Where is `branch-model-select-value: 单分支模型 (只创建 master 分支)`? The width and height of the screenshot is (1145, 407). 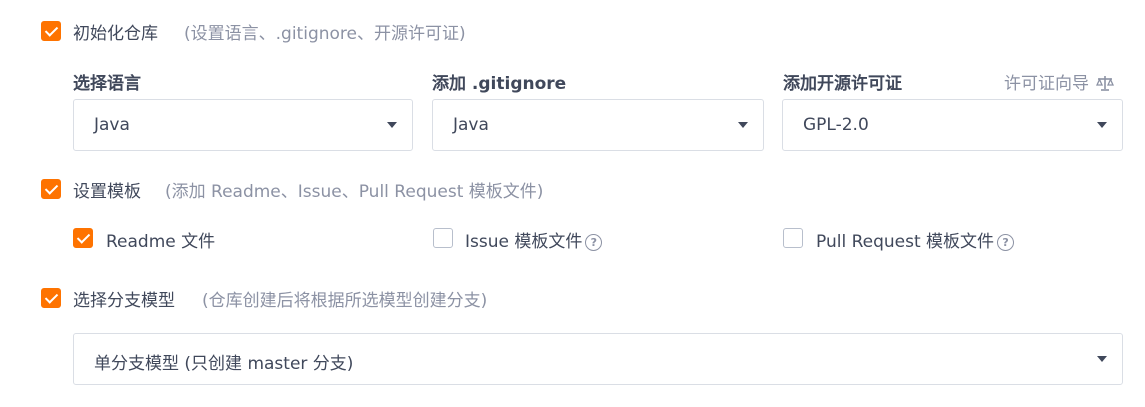
branch-model-select-value: 单分支模型 (只创建 master 分支) is located at coordinates (224, 364).